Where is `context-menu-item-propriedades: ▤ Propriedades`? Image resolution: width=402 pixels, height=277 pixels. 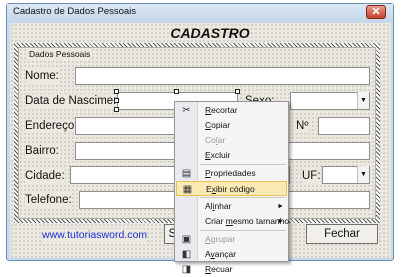 context-menu-item-propriedades: ▤ Propriedades is located at coordinates (231, 173).